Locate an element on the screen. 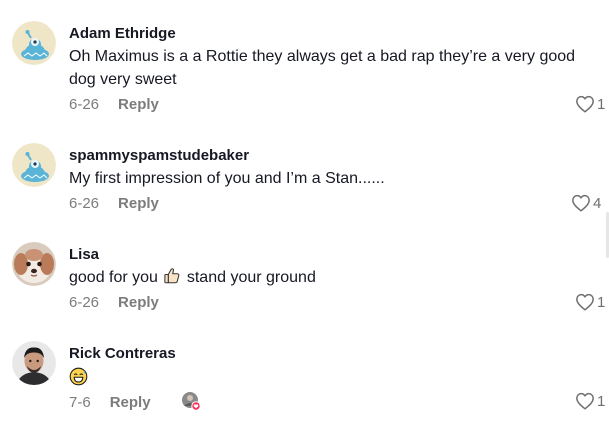 The width and height of the screenshot is (609, 426). thumbs-up-icon is located at coordinates (172, 276).